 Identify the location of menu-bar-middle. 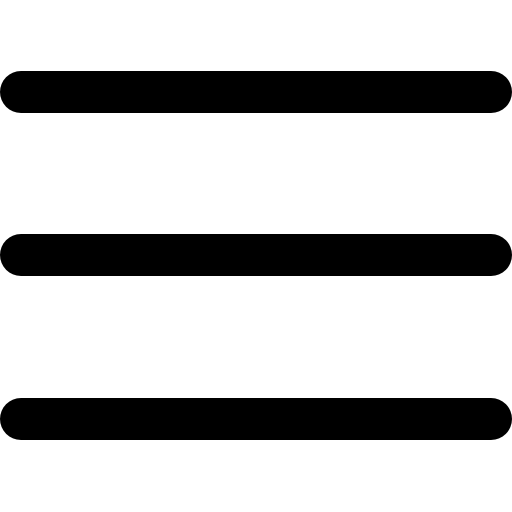
(256, 255).